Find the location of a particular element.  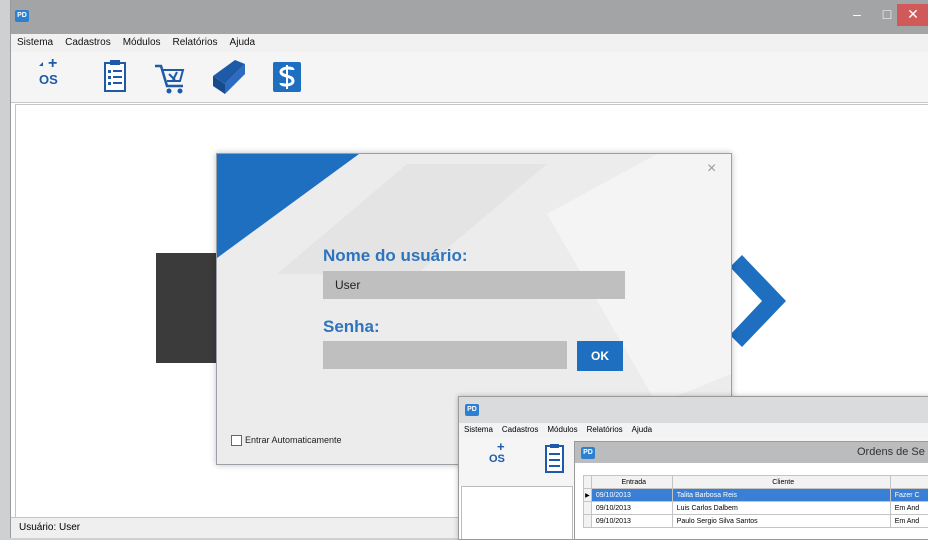

second-app-icon: PD is located at coordinates (472, 410).